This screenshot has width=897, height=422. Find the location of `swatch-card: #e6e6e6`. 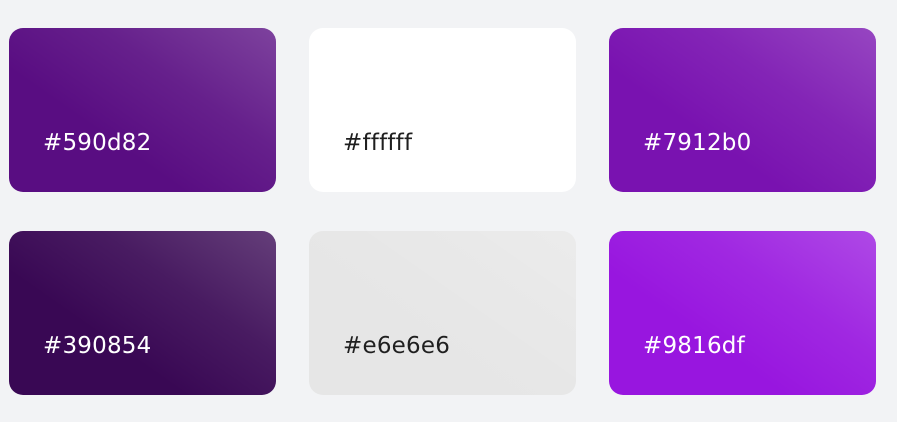

swatch-card: #e6e6e6 is located at coordinates (442, 313).